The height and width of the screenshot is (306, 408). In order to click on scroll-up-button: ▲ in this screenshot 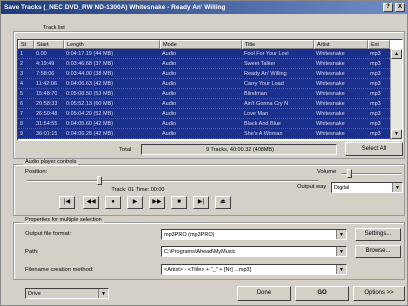, I will do `click(396, 54)`.